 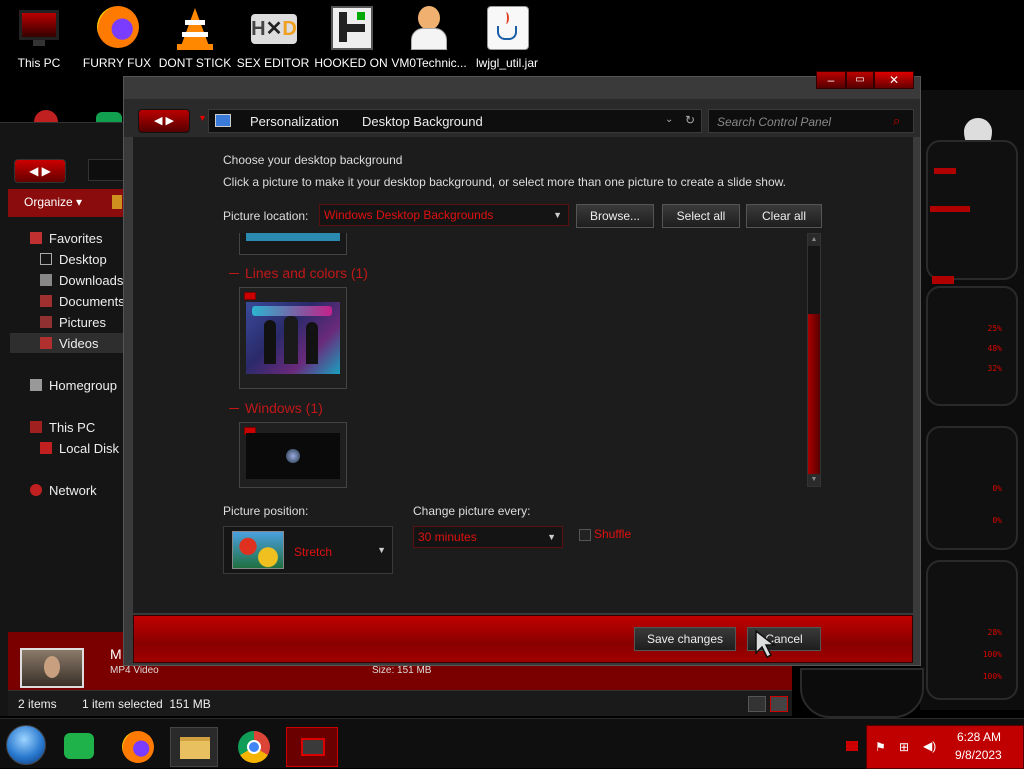 I want to click on toolbar-icon, so click(x=117, y=202).